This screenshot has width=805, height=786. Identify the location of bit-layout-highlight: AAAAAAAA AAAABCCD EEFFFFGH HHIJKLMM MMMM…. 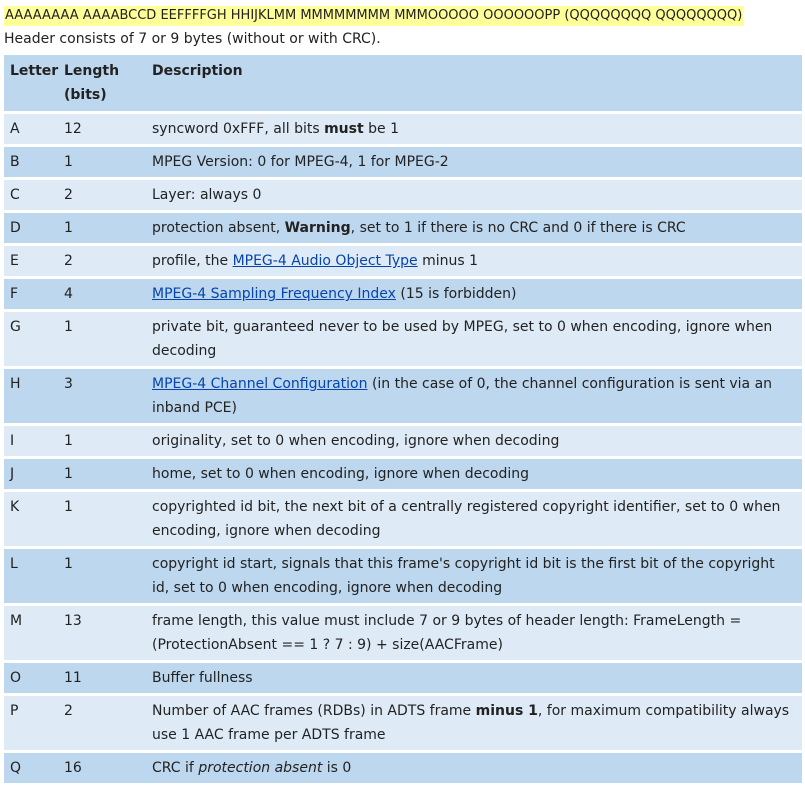
(374, 16).